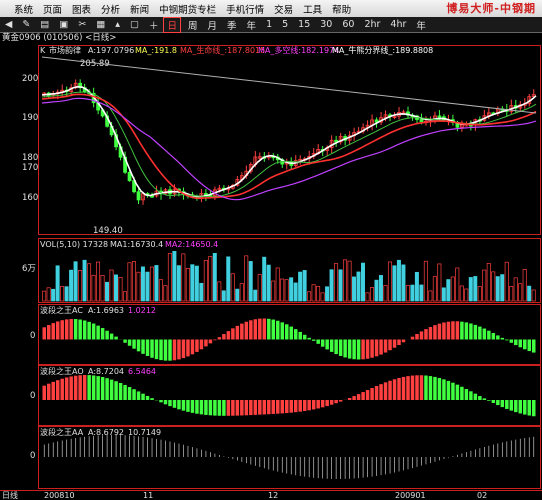 The image size is (542, 500). What do you see at coordinates (482, 495) in the screenshot?
I see `x-label-02: 02` at bounding box center [482, 495].